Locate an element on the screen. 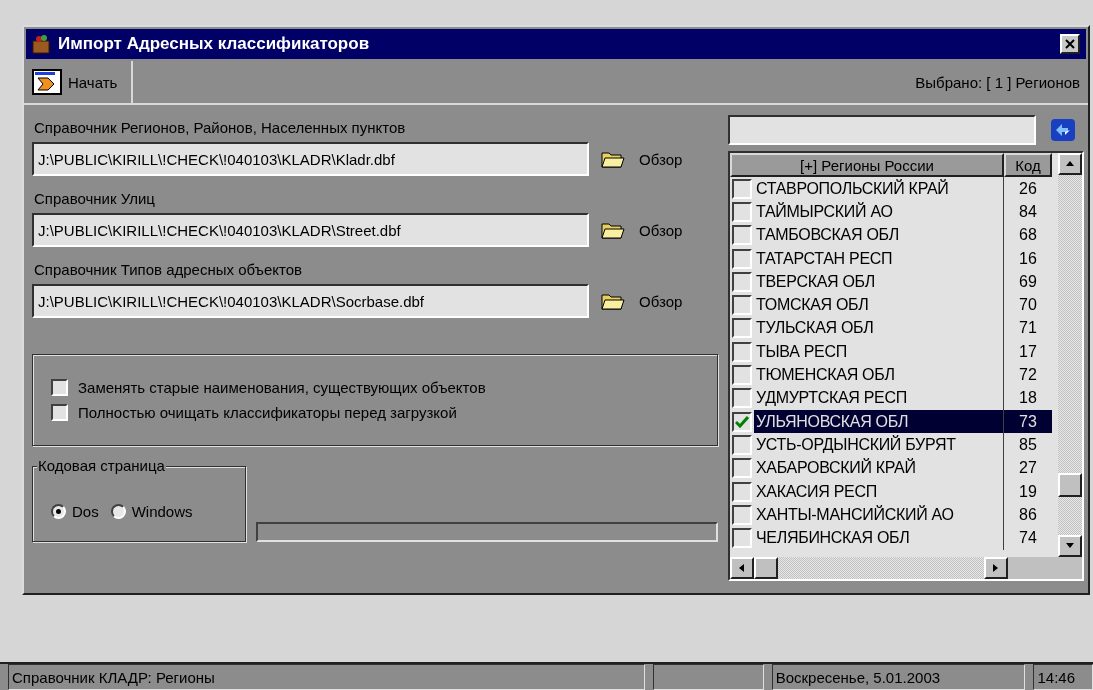 The height and width of the screenshot is (690, 1093). radio-label: Dos is located at coordinates (85, 511).